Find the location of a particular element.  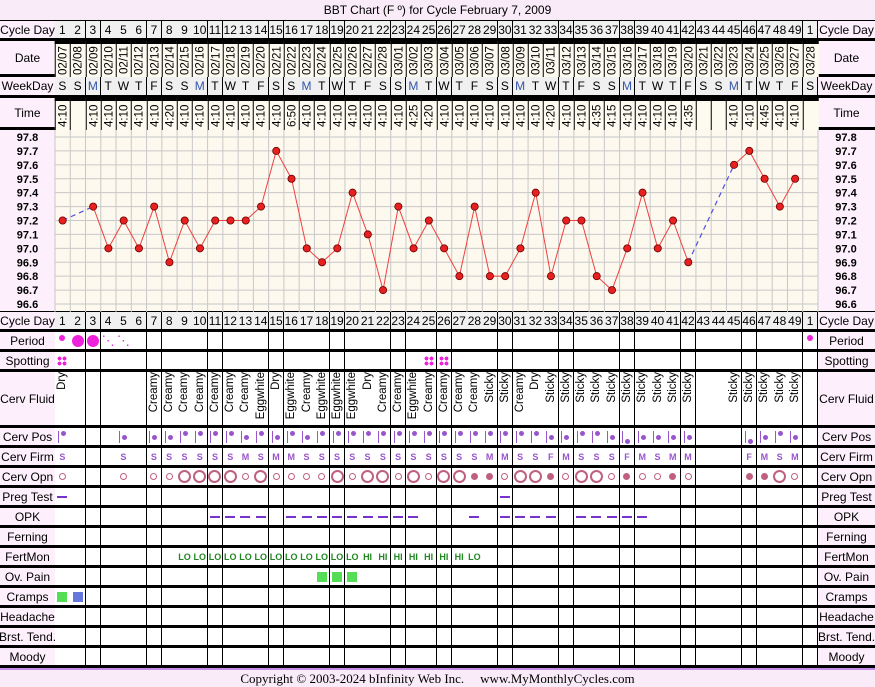

gap-line-segment is located at coordinates (78, 214).